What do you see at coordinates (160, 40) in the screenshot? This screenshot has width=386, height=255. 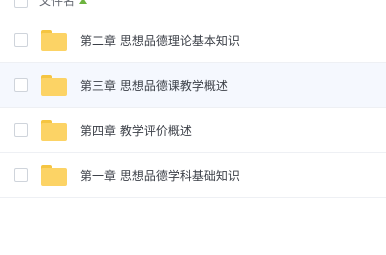 I see `file-name: 第二章 思想品德理论基本知识` at bounding box center [160, 40].